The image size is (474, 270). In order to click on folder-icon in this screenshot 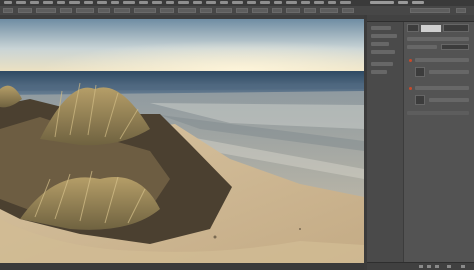, I will do `click(437, 266)`.